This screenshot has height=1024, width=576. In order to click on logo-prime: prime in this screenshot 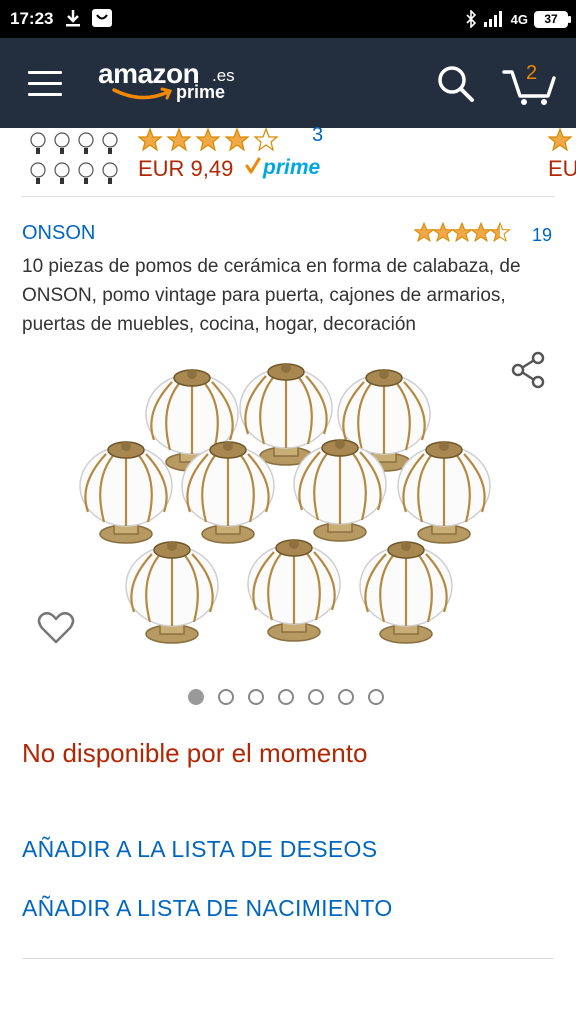, I will do `click(201, 92)`.